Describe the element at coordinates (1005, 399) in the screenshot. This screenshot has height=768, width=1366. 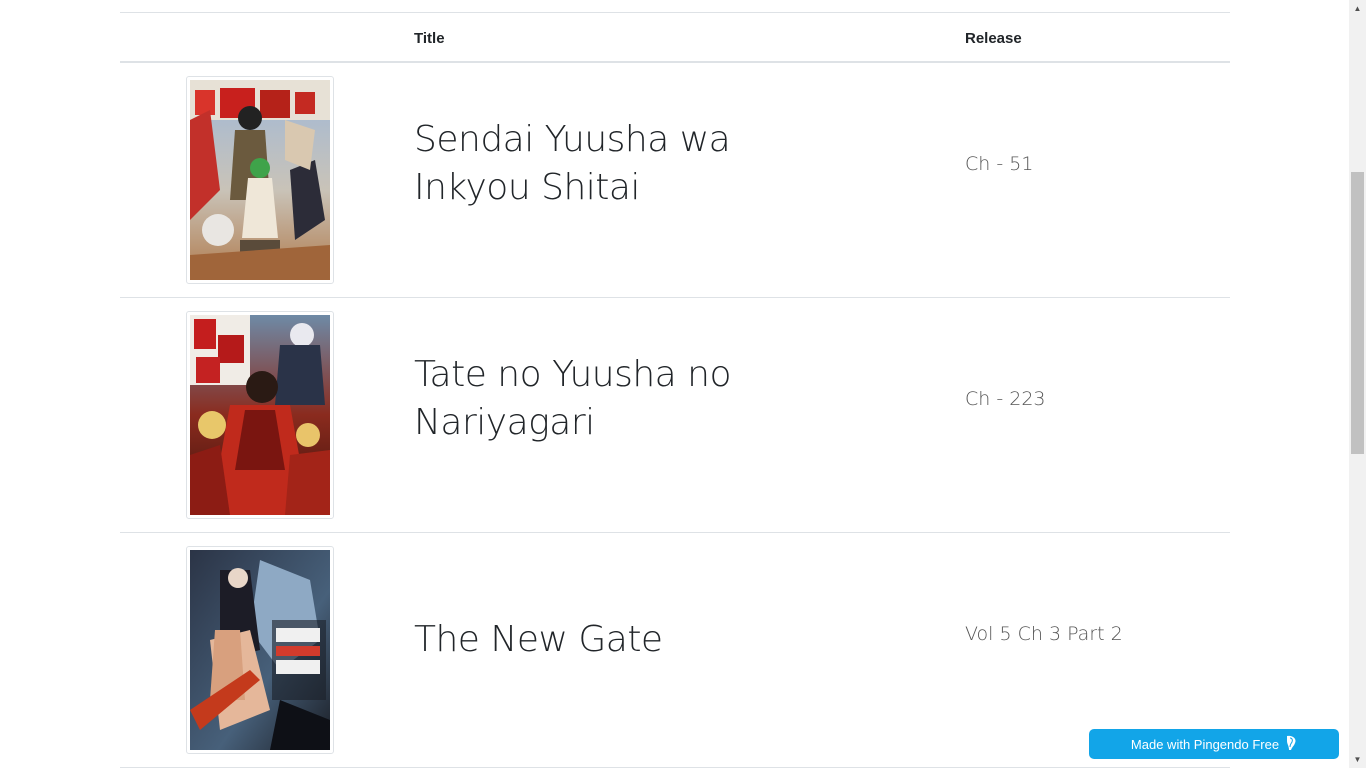
I see `row-release: Ch - 223` at that location.